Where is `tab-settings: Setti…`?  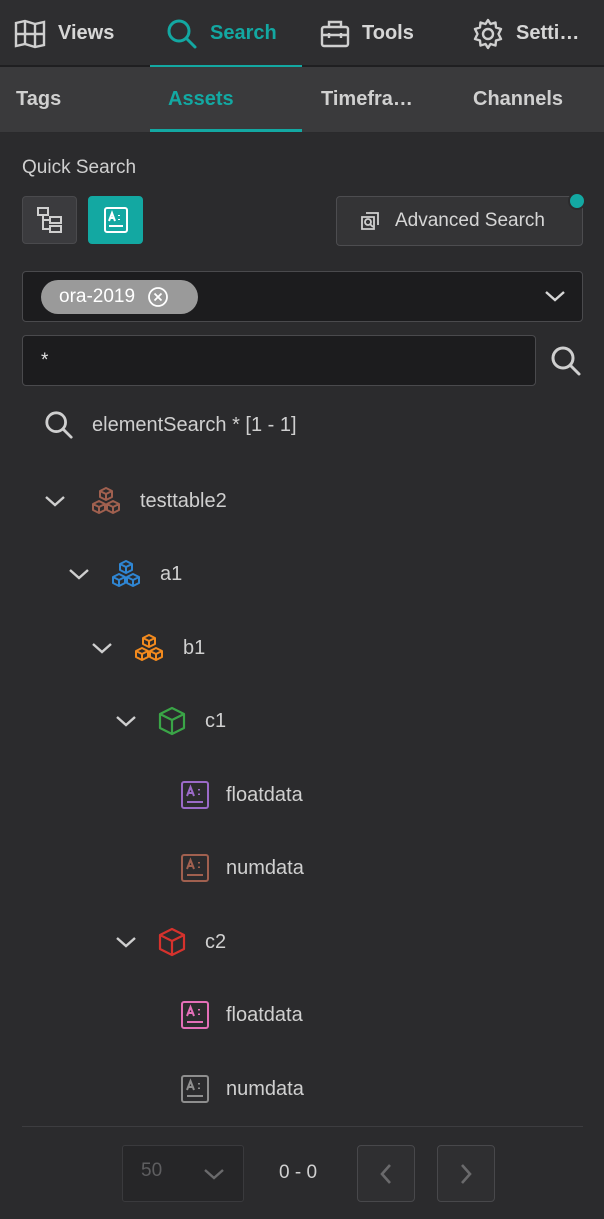
tab-settings: Setti… is located at coordinates (536, 33).